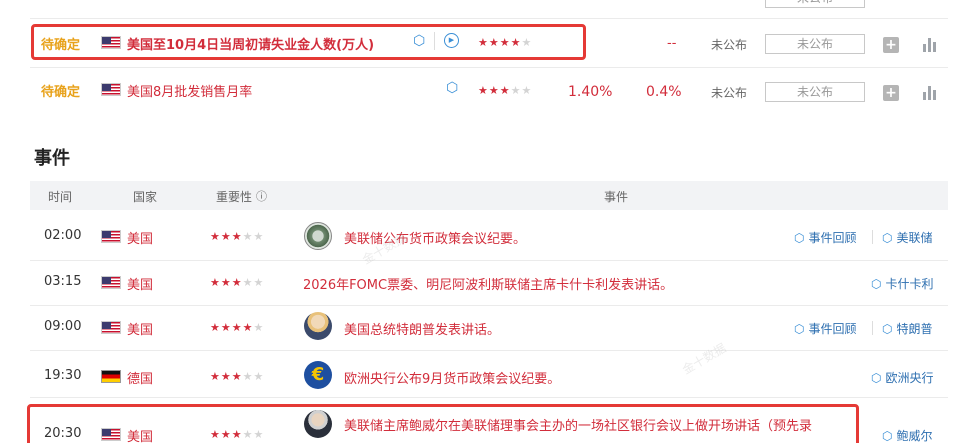 The width and height of the screenshot is (976, 443). I want to click on euro-icon: €, so click(318, 375).